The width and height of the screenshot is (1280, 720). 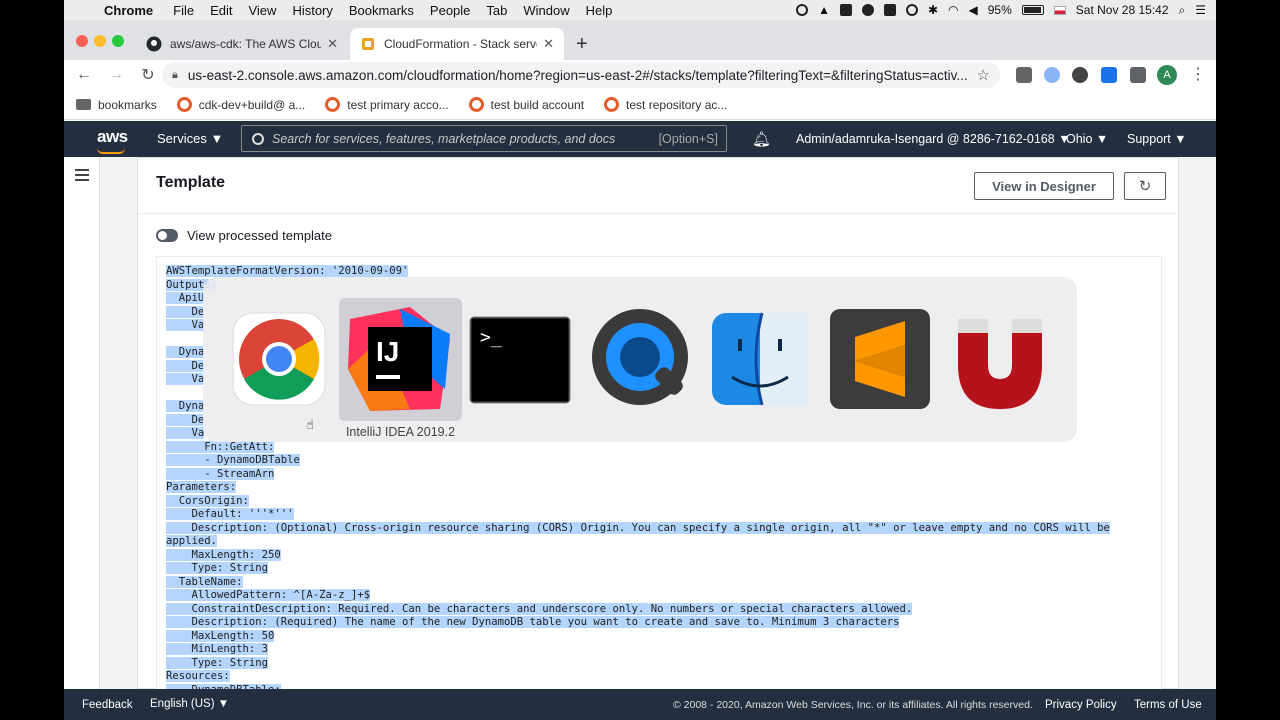 I want to click on template-code-line: applied., so click(x=192, y=541).